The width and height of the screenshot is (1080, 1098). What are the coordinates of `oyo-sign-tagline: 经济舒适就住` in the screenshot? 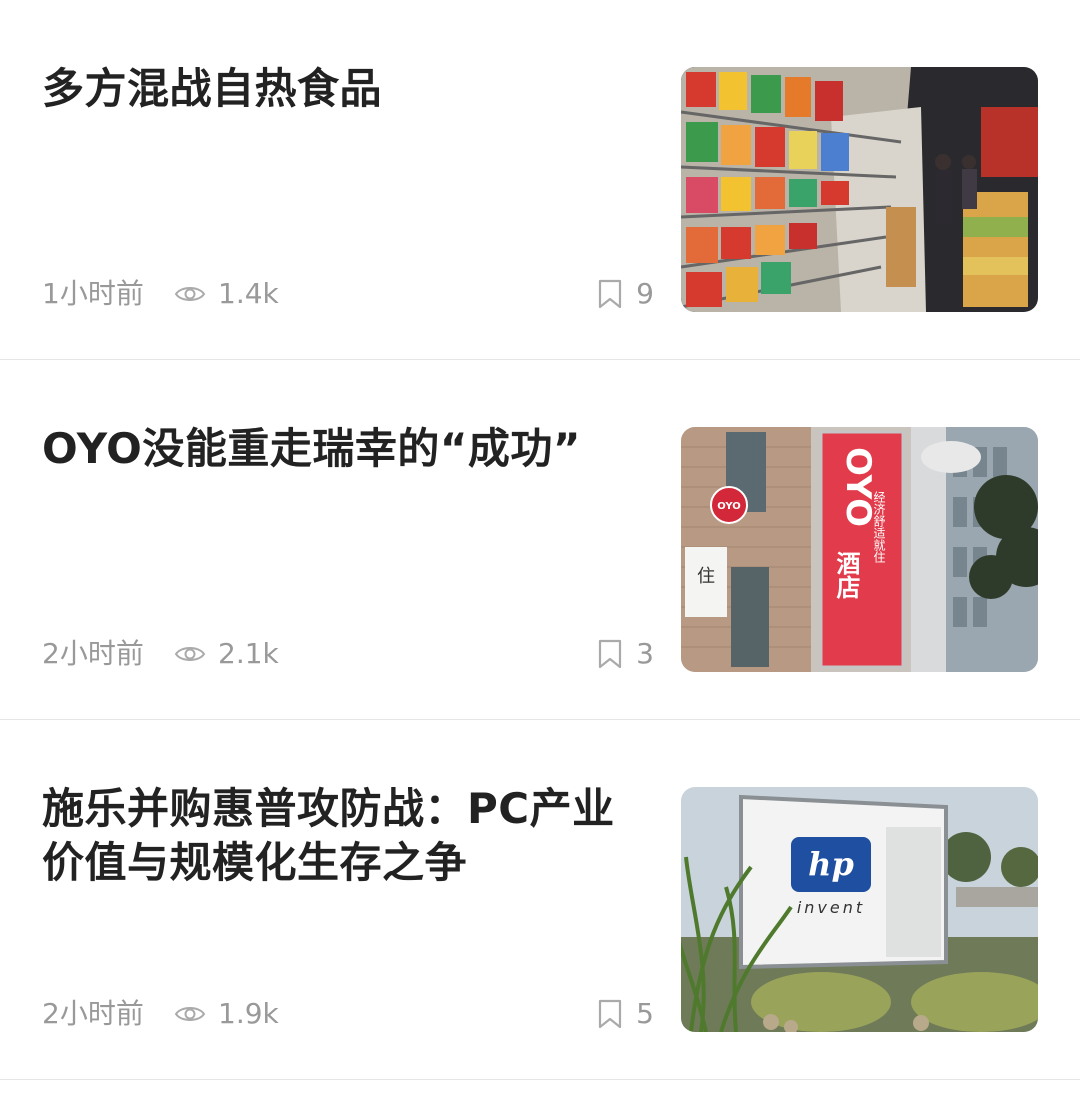 It's located at (879, 527).